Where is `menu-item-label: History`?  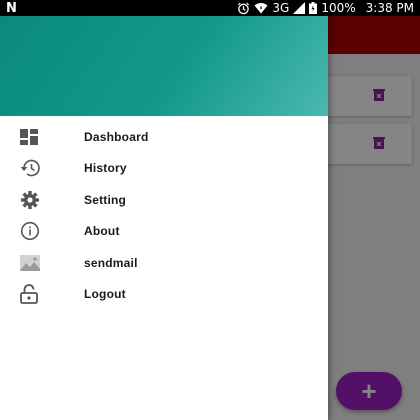 menu-item-label: History is located at coordinates (105, 168).